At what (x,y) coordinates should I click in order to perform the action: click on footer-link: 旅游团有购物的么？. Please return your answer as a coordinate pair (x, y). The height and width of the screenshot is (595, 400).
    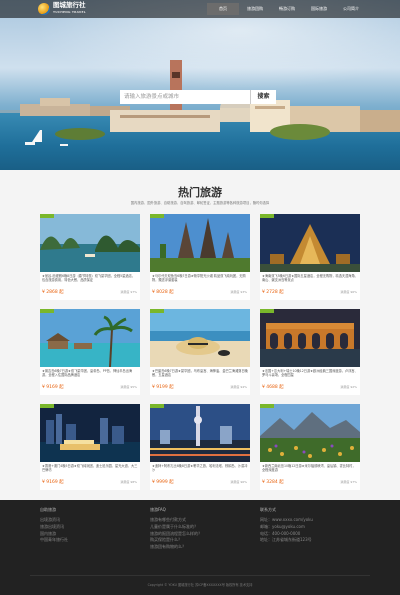
    Looking at the image, I should click on (176, 547).